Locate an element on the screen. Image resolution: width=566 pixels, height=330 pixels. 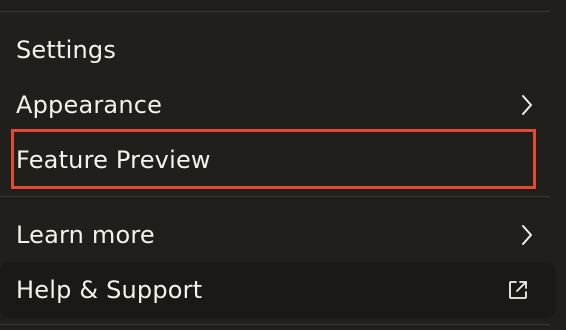
menu-item-appearance: Appearance is located at coordinates (278, 105).